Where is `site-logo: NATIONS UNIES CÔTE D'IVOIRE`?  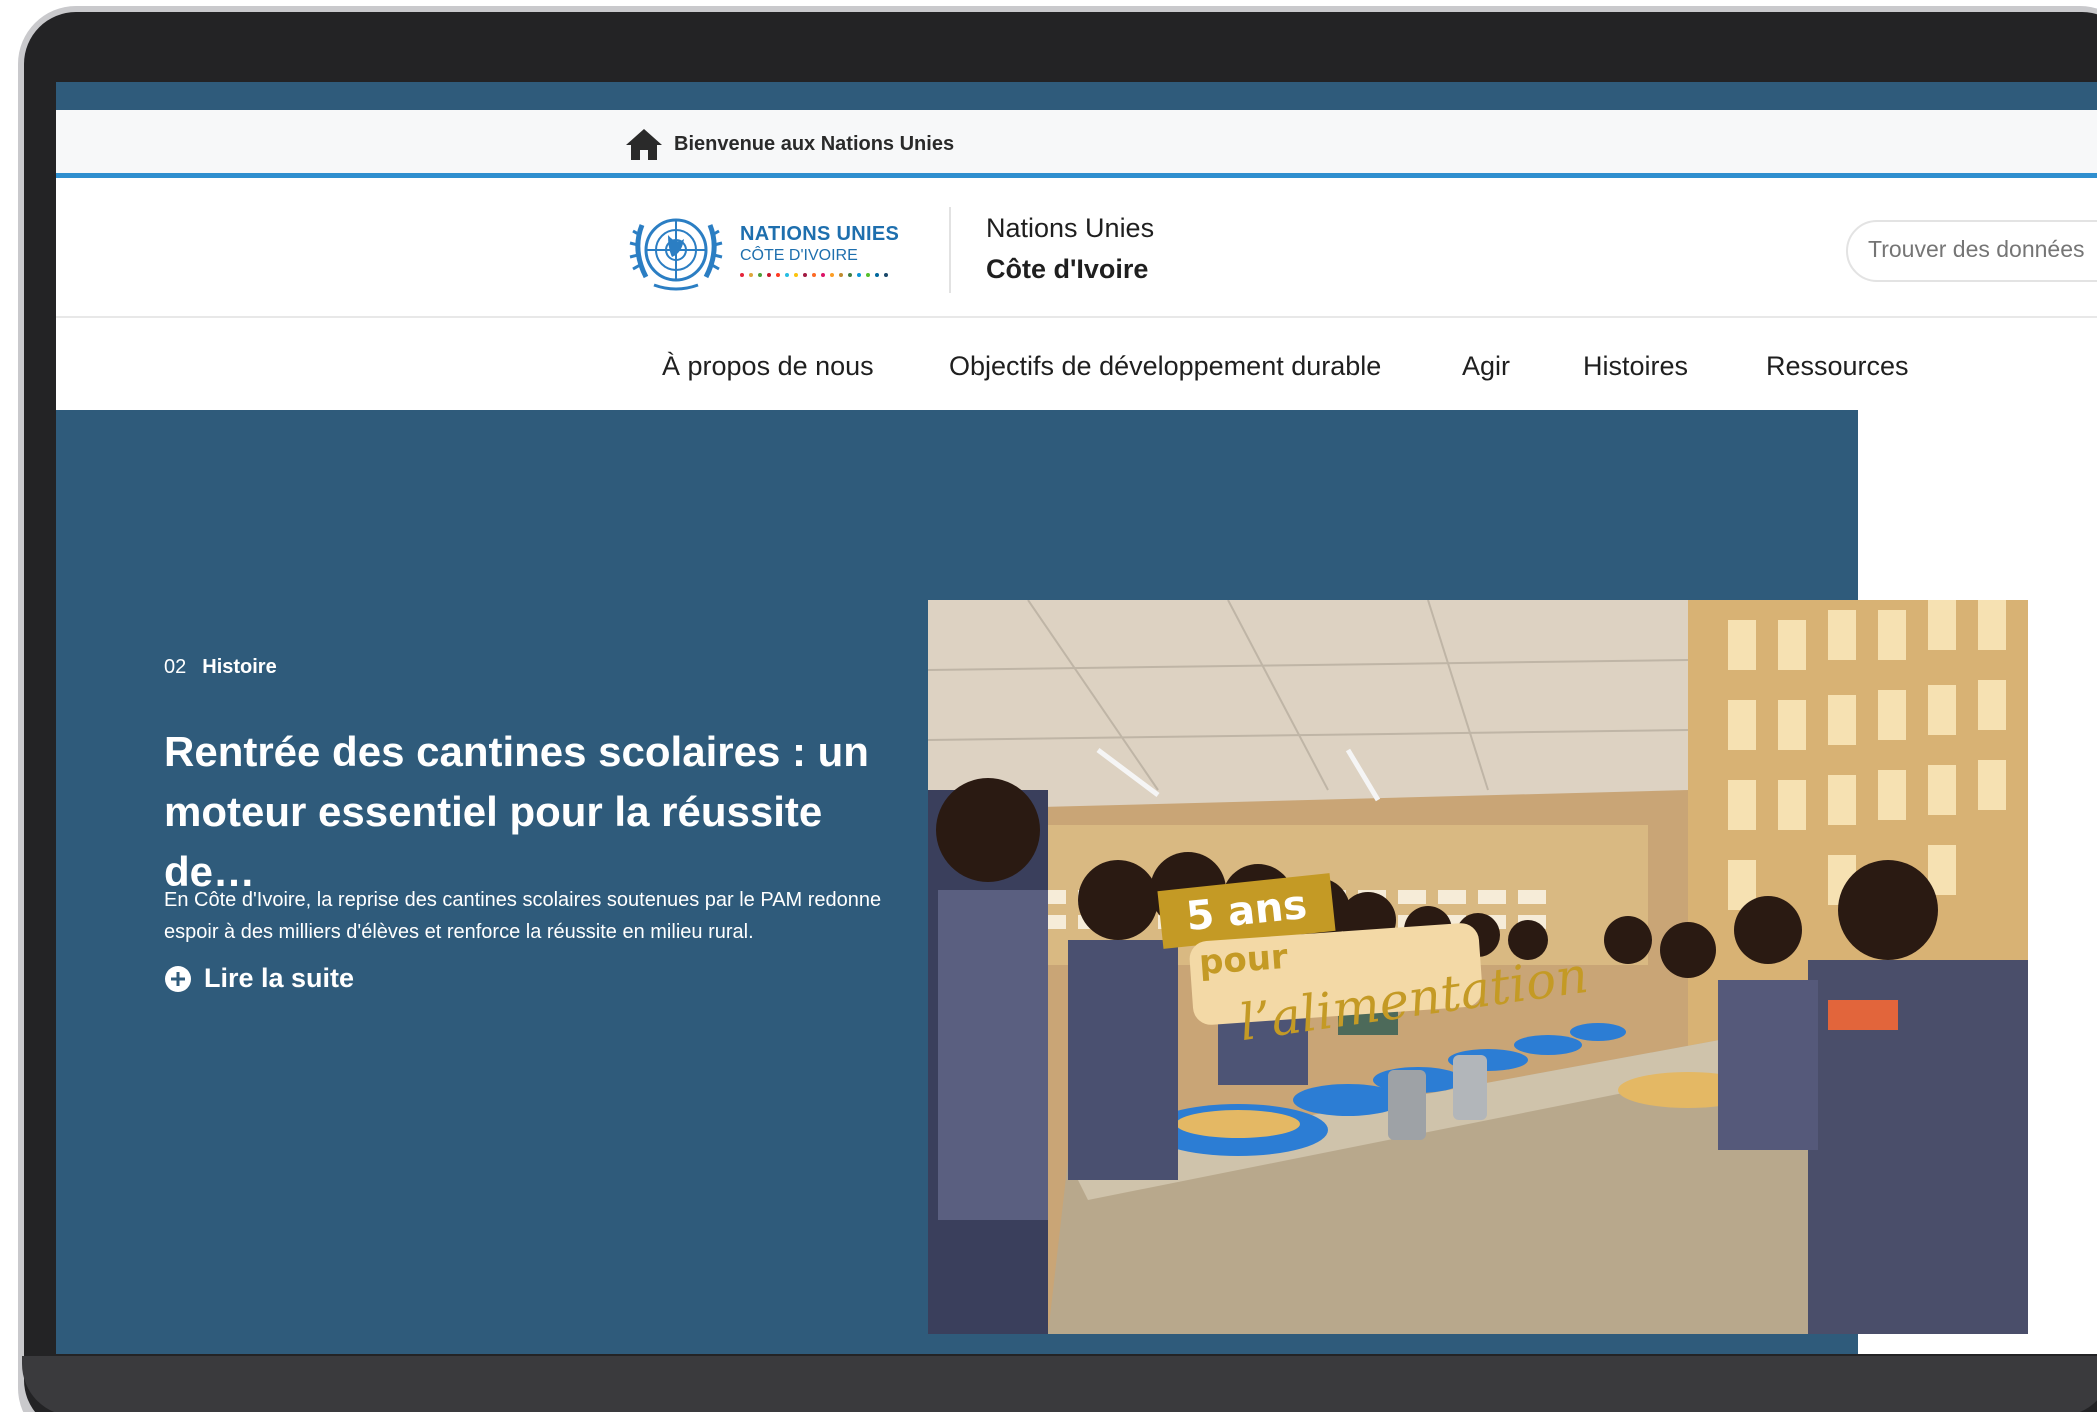
site-logo: NATIONS UNIES CÔTE D'IVOIRE is located at coordinates (761, 250).